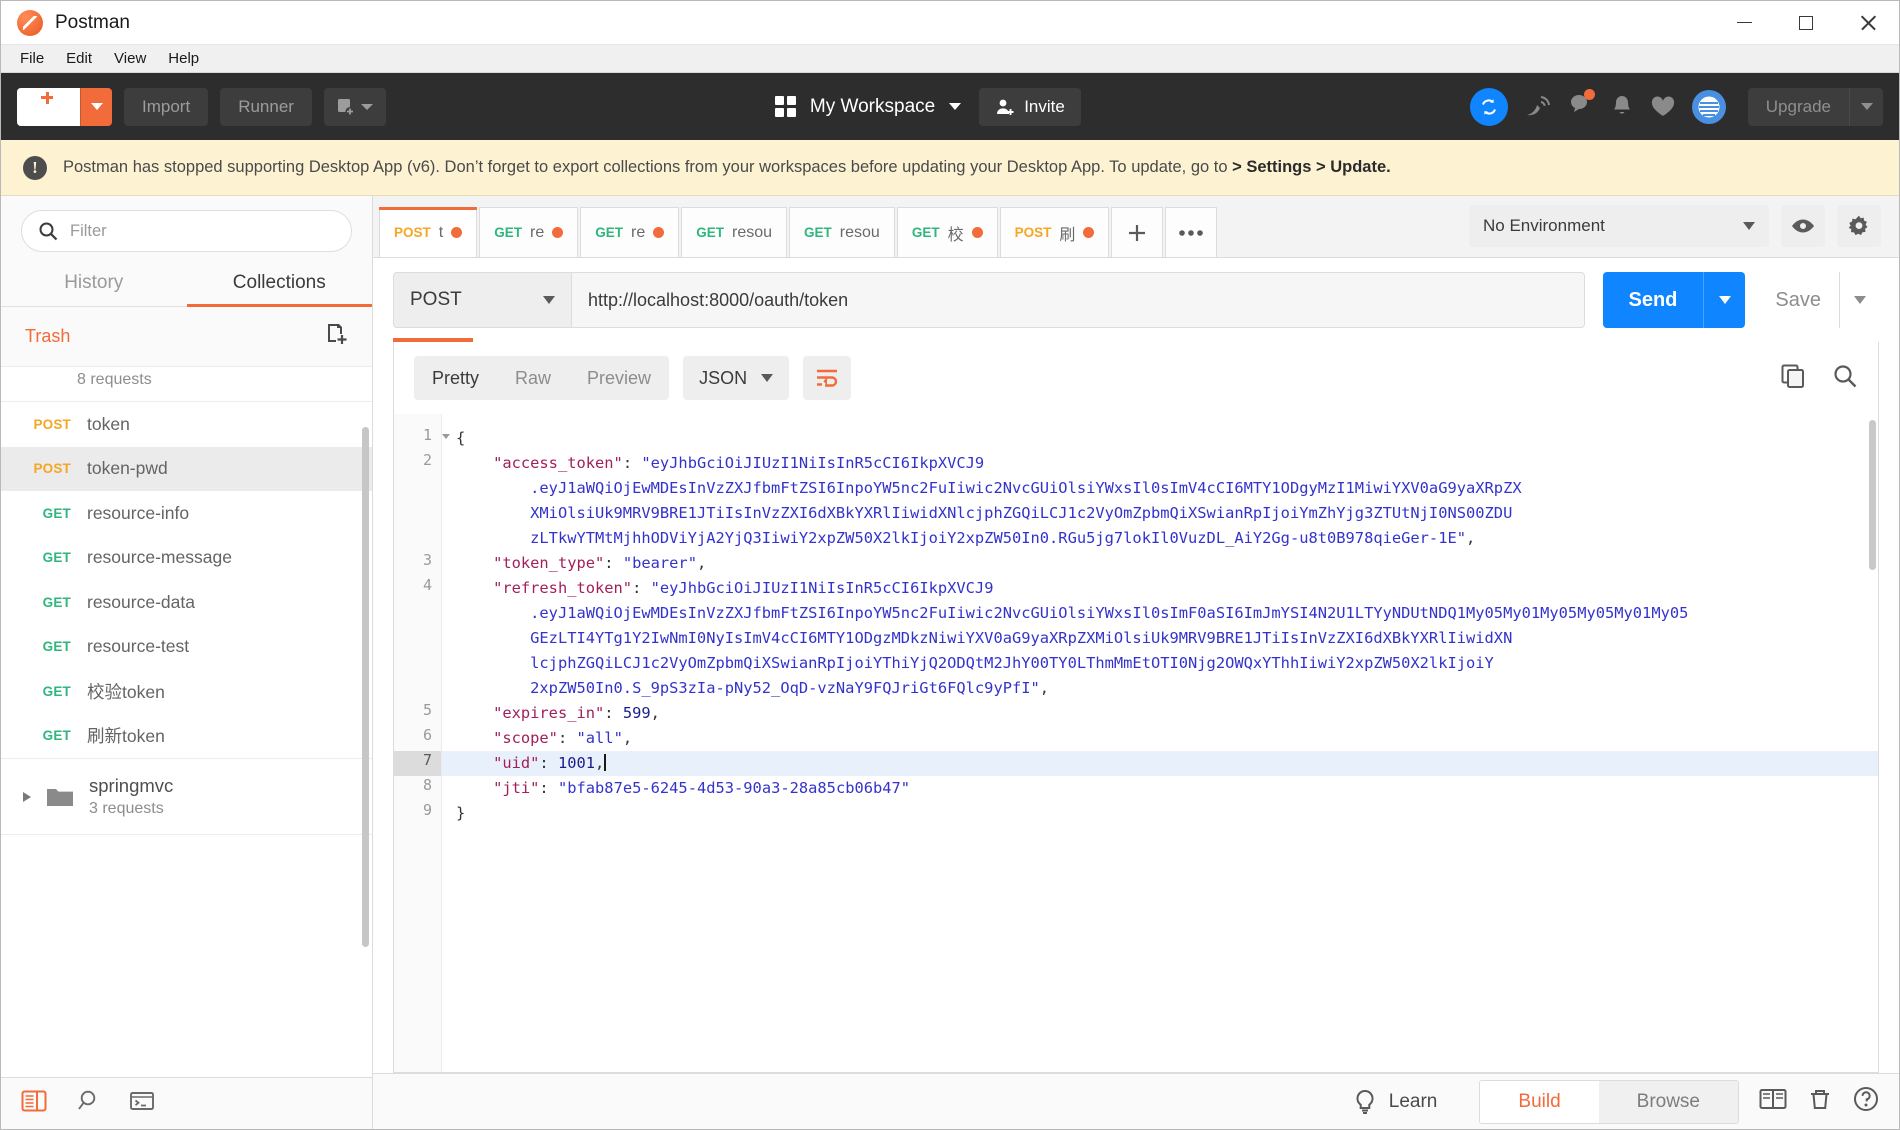  What do you see at coordinates (428, 232) in the screenshot?
I see `request-tab-0: POST t` at bounding box center [428, 232].